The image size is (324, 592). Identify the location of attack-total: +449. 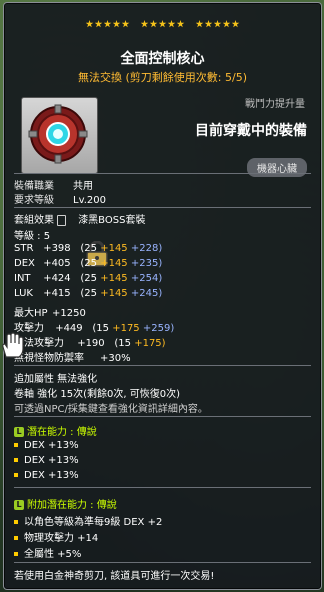
(69, 328).